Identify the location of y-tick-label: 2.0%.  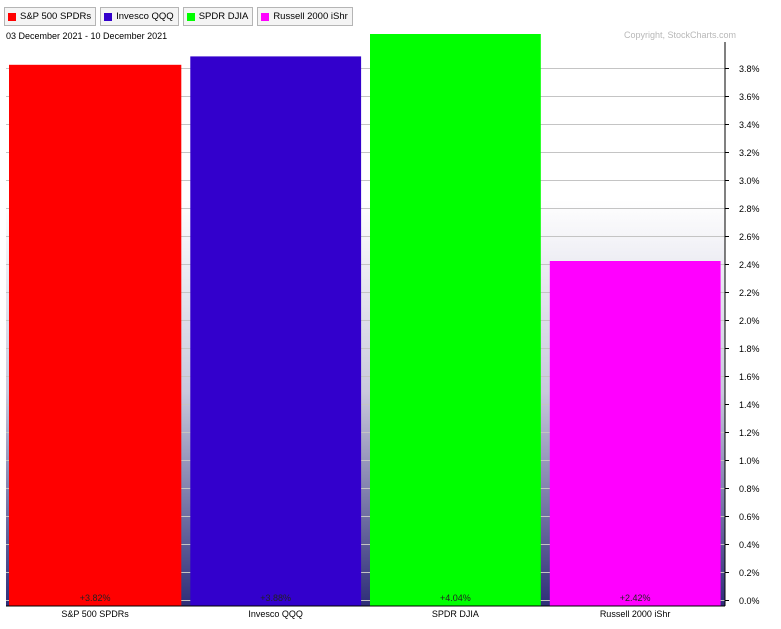
(749, 321).